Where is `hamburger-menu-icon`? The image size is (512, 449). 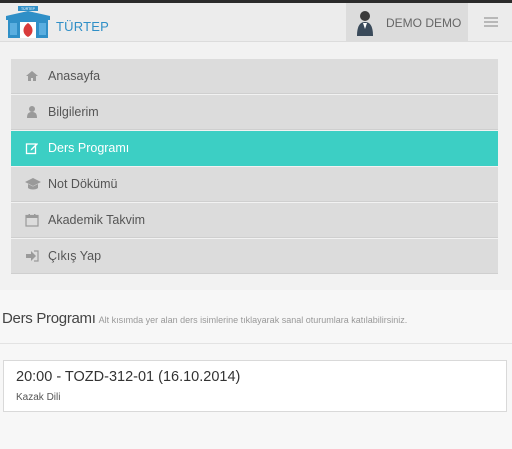
hamburger-menu-icon is located at coordinates (491, 23).